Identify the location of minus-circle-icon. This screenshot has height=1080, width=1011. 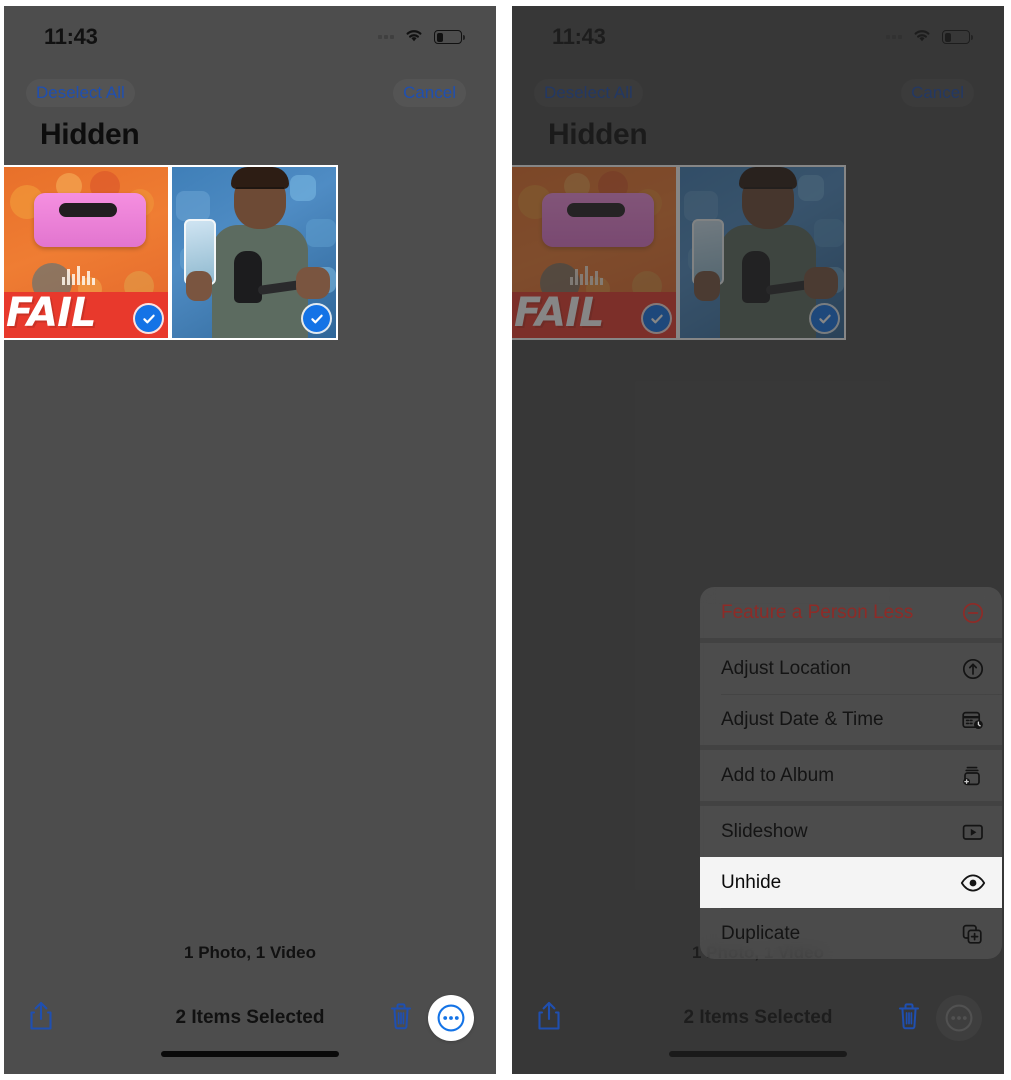
(973, 613).